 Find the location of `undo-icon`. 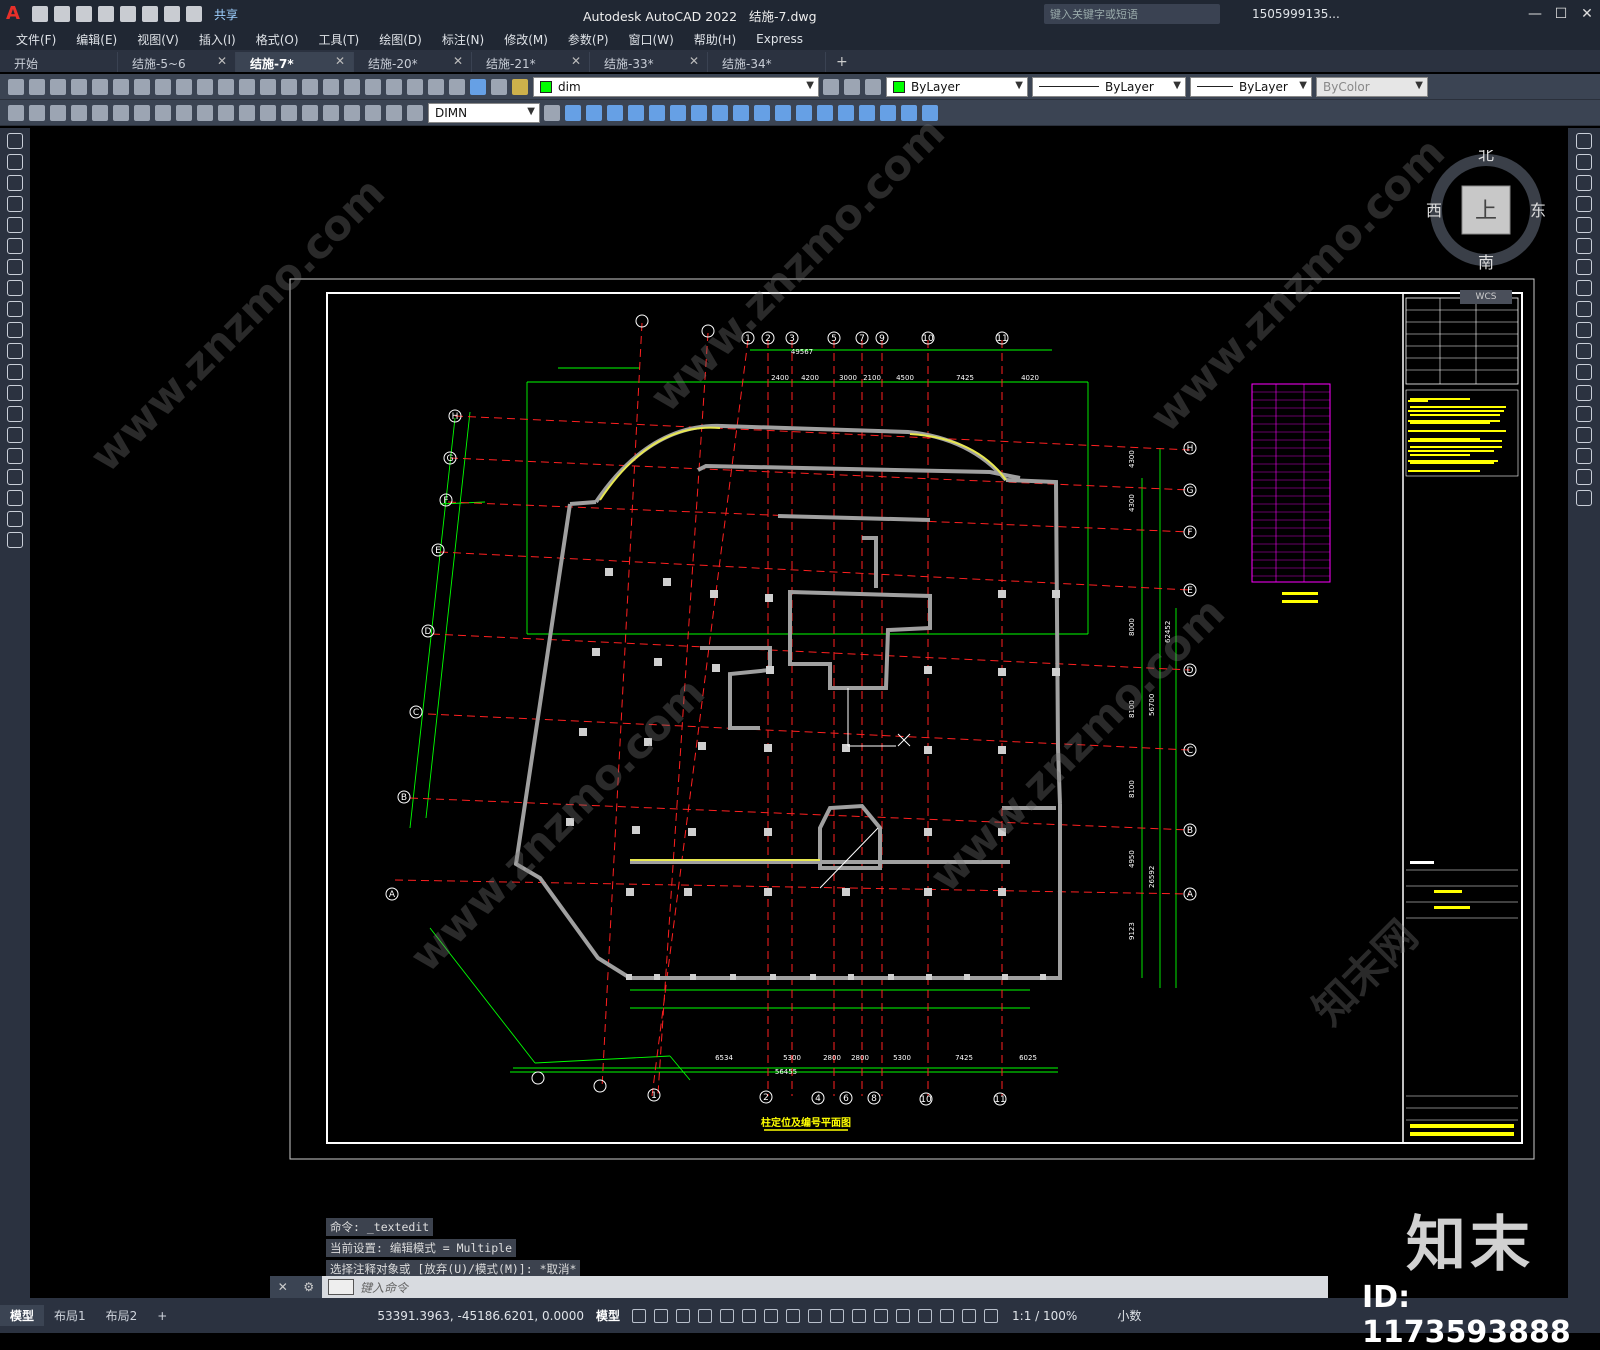

undo-icon is located at coordinates (226, 86).